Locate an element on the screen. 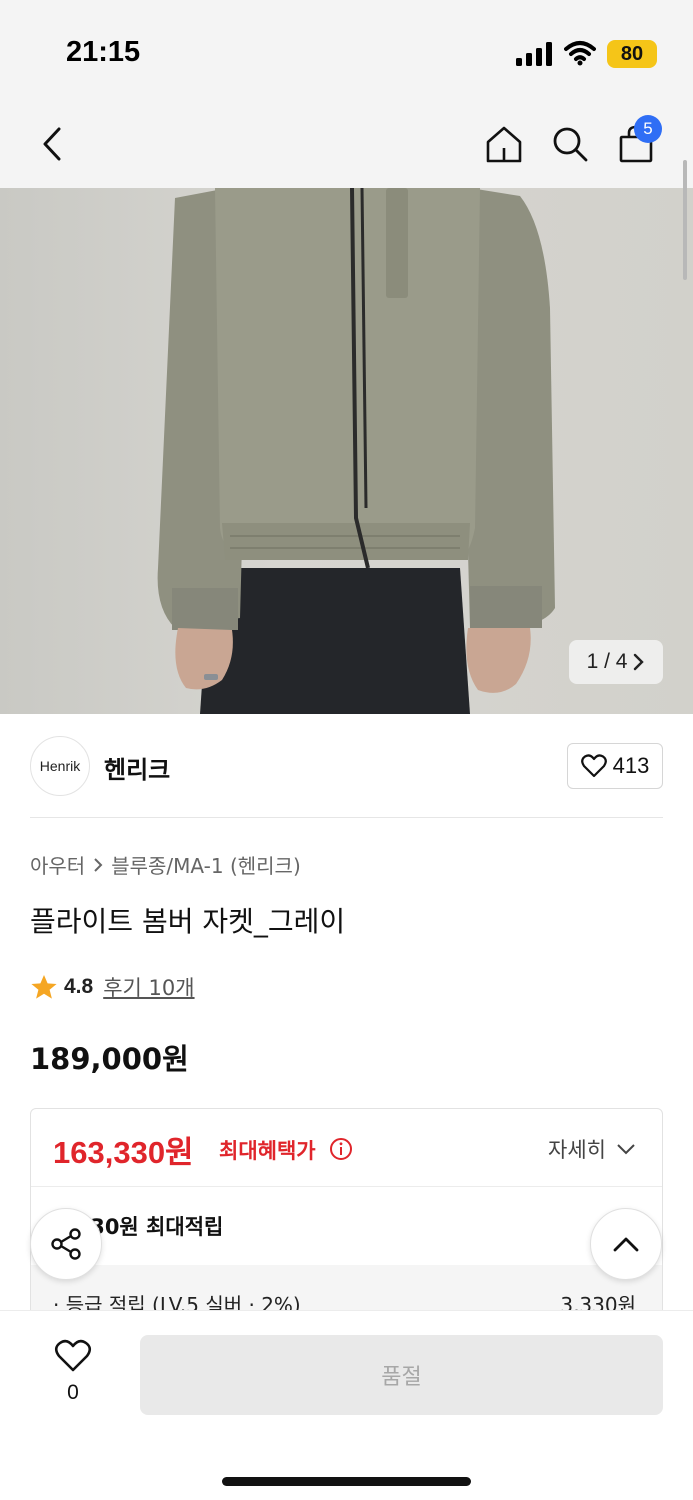  home-button is located at coordinates (504, 144).